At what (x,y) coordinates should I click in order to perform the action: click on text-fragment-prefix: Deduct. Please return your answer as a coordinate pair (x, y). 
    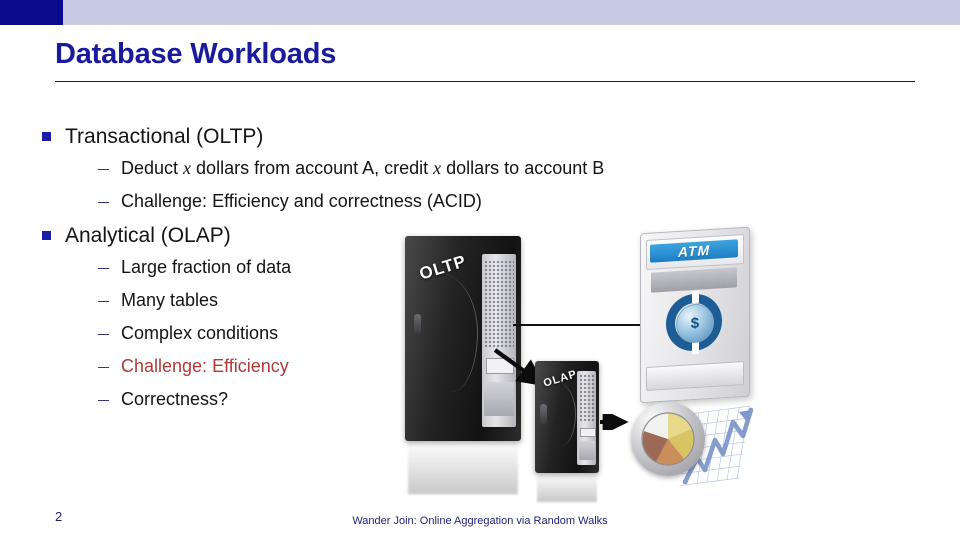
    Looking at the image, I should click on (152, 168).